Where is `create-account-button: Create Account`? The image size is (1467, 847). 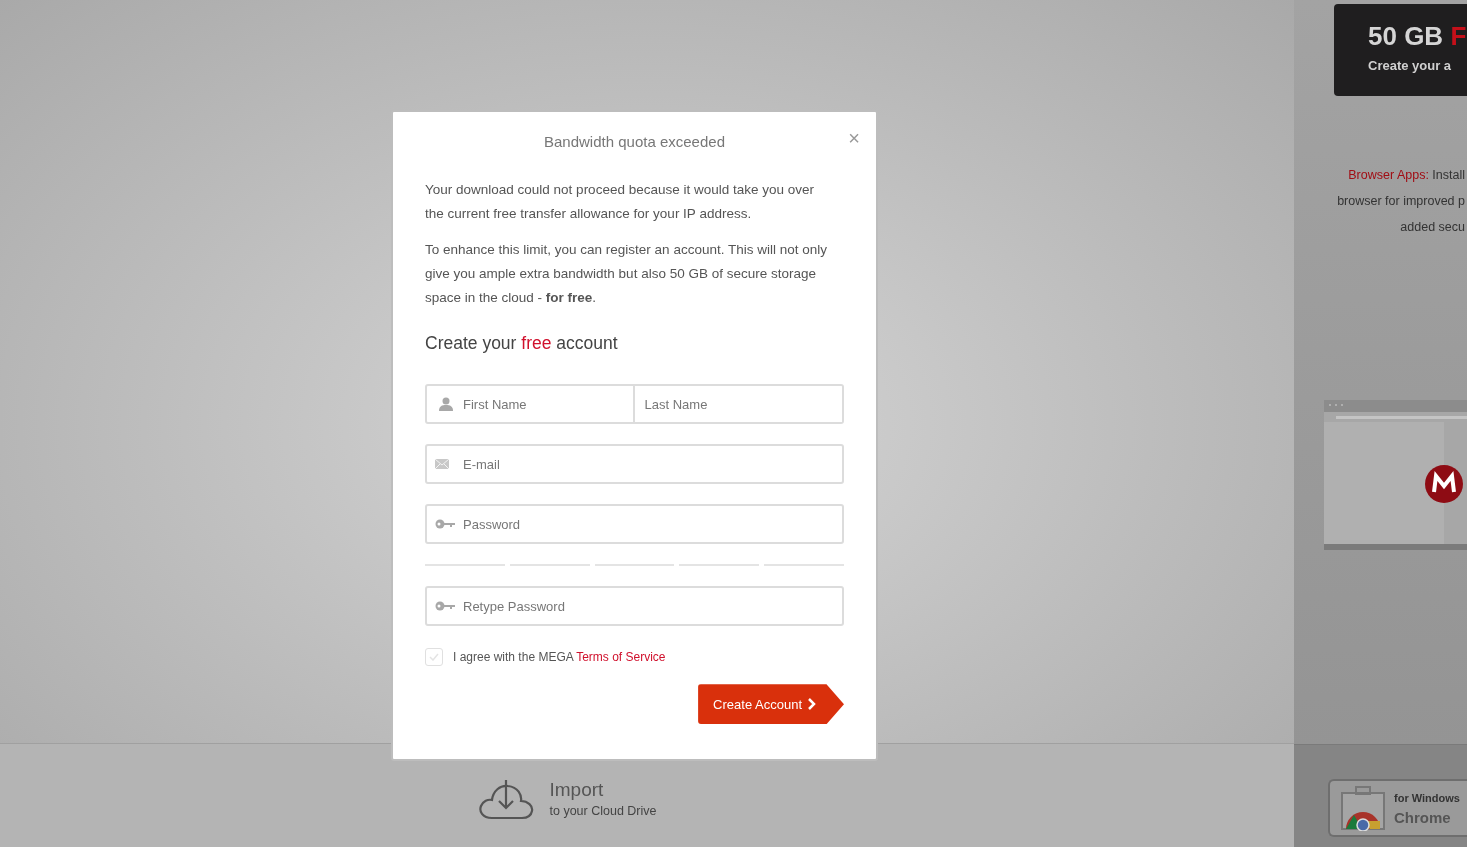 create-account-button: Create Account is located at coordinates (771, 704).